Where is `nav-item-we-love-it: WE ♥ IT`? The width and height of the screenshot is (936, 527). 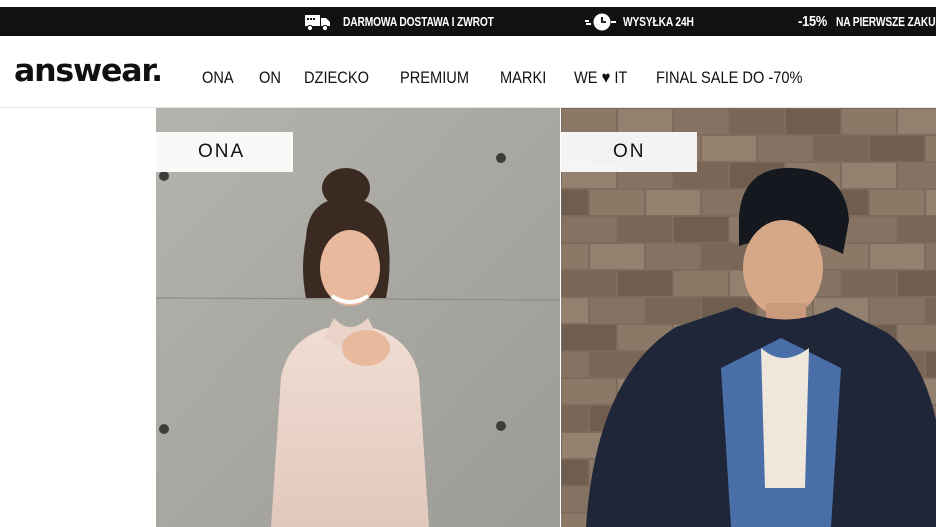 nav-item-we-love-it: WE ♥ IT is located at coordinates (600, 78).